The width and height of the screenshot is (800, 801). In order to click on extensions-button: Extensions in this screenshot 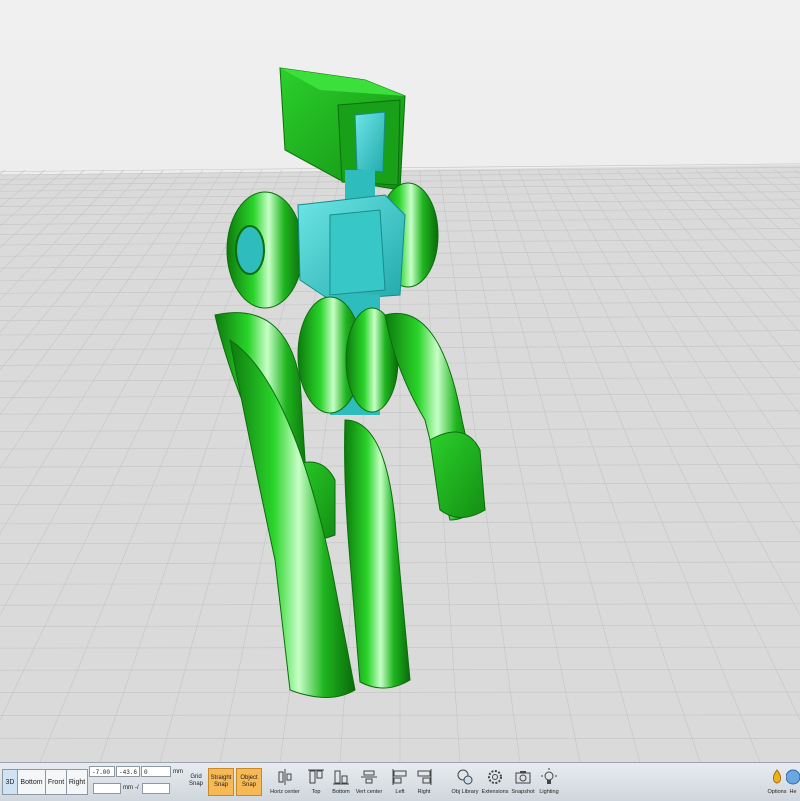, I will do `click(495, 782)`.